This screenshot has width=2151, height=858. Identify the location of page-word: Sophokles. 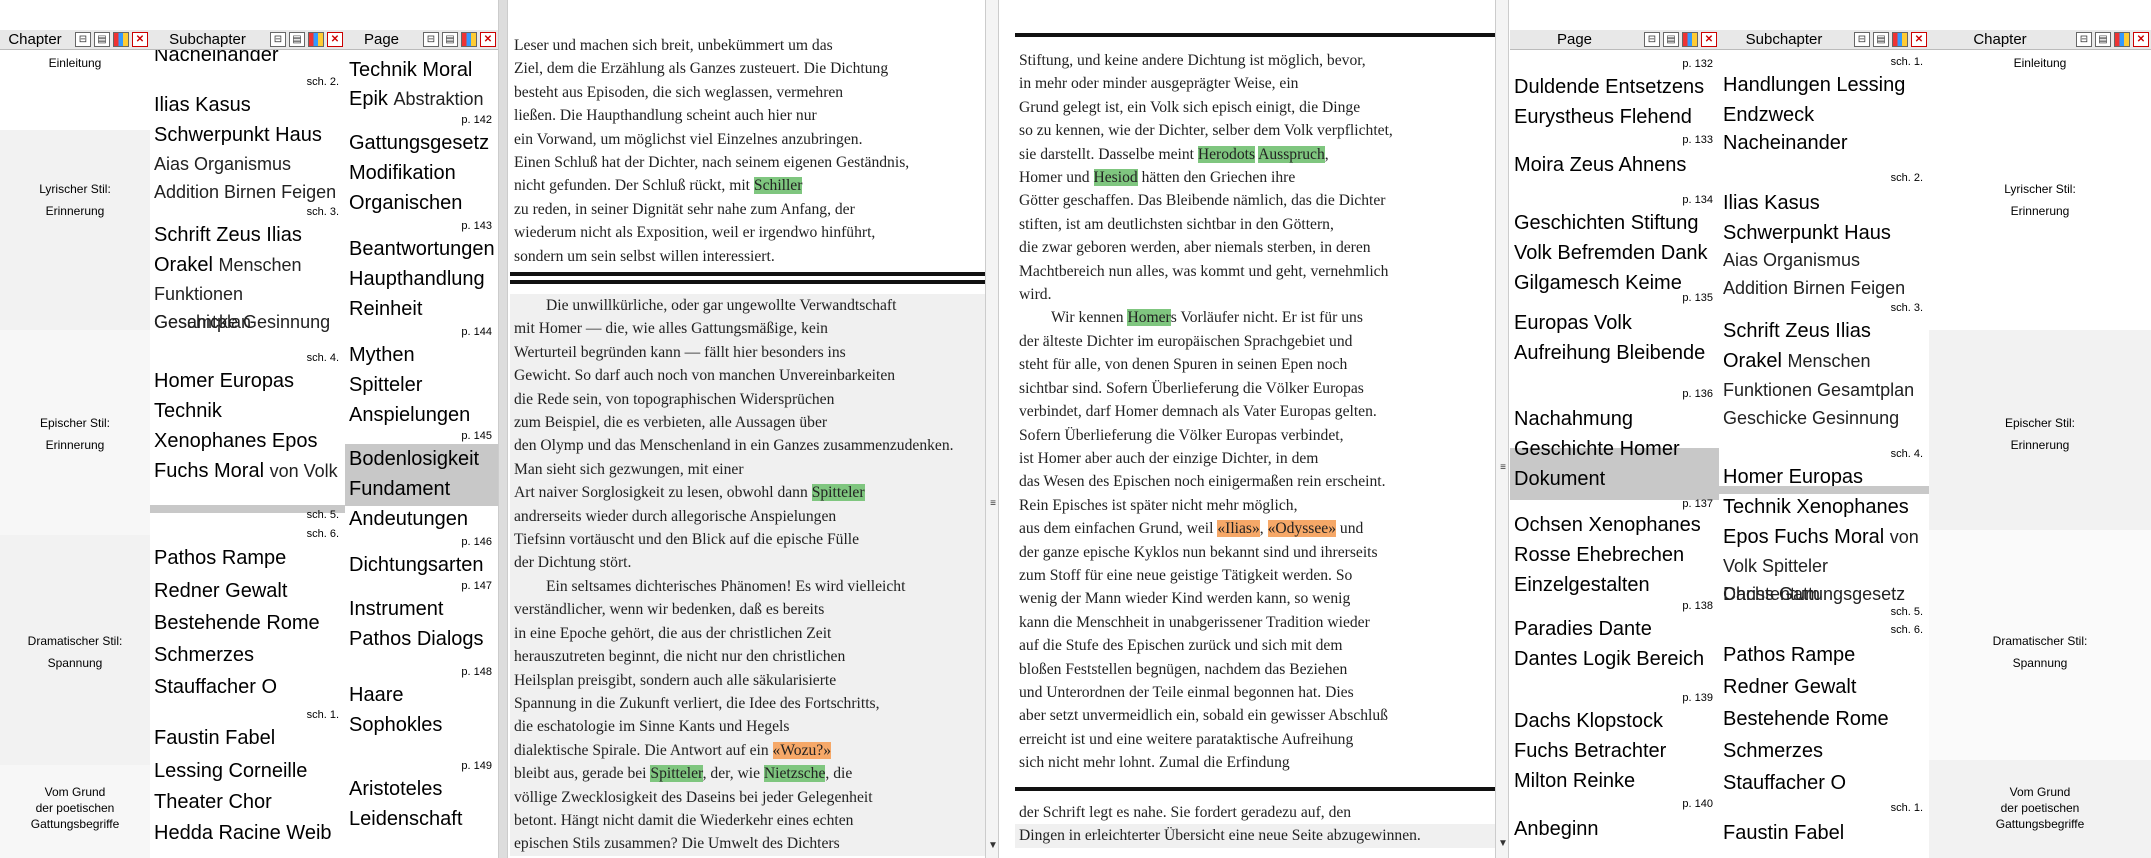
(421, 725).